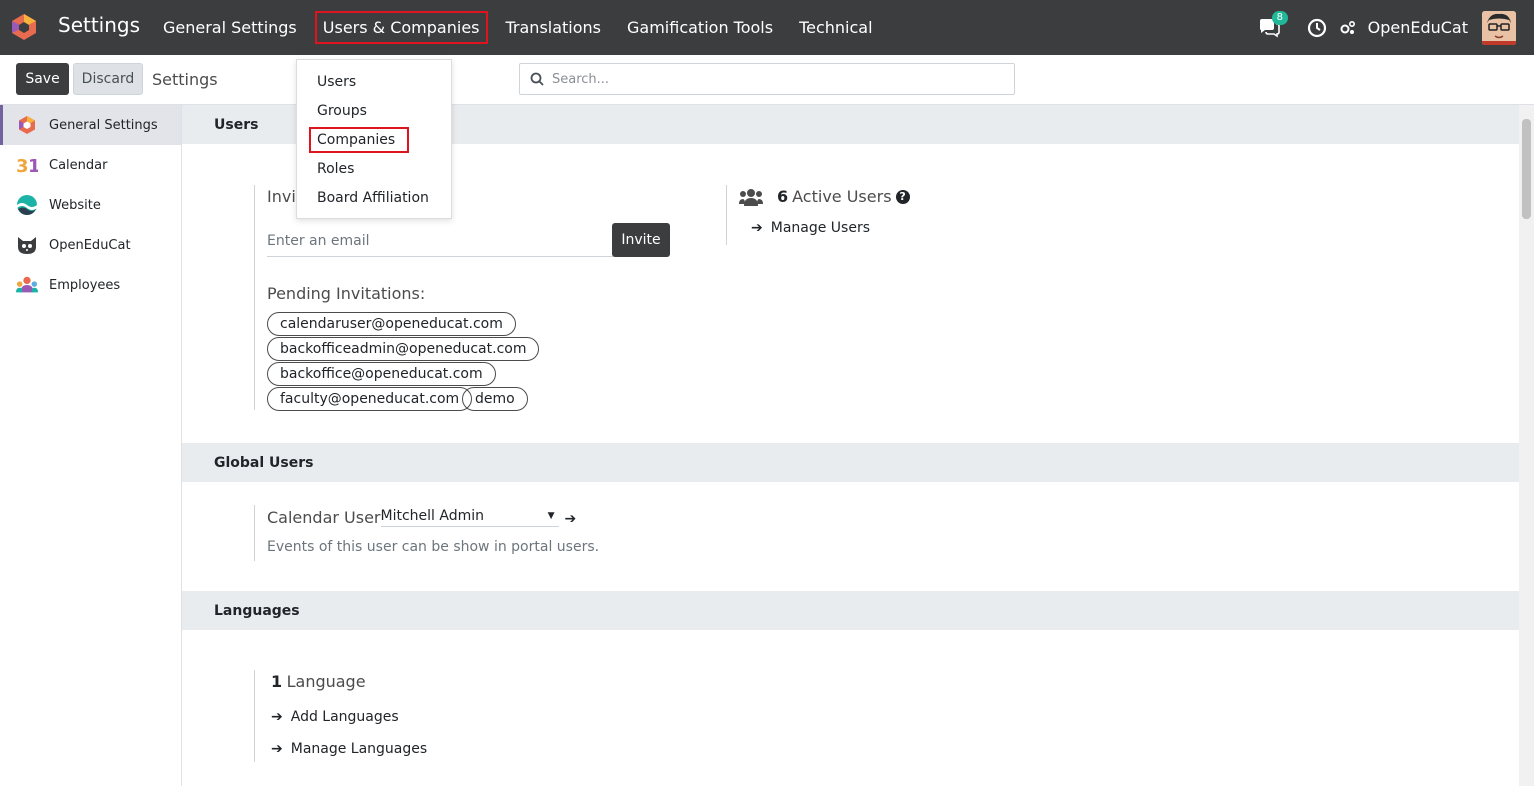 Image resolution: width=1534 pixels, height=786 pixels. What do you see at coordinates (78, 165) in the screenshot?
I see `sidebar-item-label: Calendar` at bounding box center [78, 165].